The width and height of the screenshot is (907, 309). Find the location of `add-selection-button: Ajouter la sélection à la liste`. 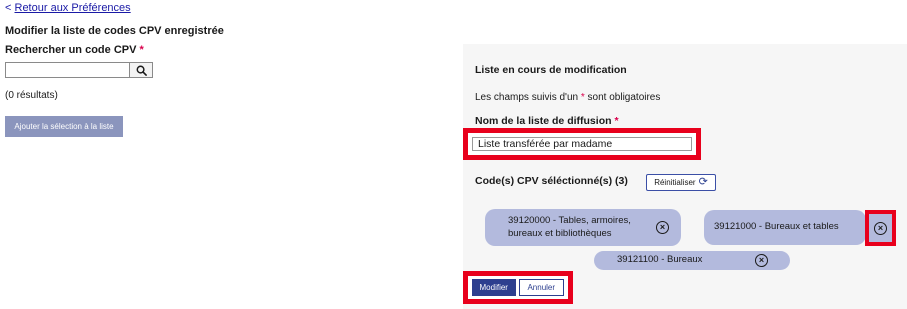

add-selection-button: Ajouter la sélection à la liste is located at coordinates (64, 126).